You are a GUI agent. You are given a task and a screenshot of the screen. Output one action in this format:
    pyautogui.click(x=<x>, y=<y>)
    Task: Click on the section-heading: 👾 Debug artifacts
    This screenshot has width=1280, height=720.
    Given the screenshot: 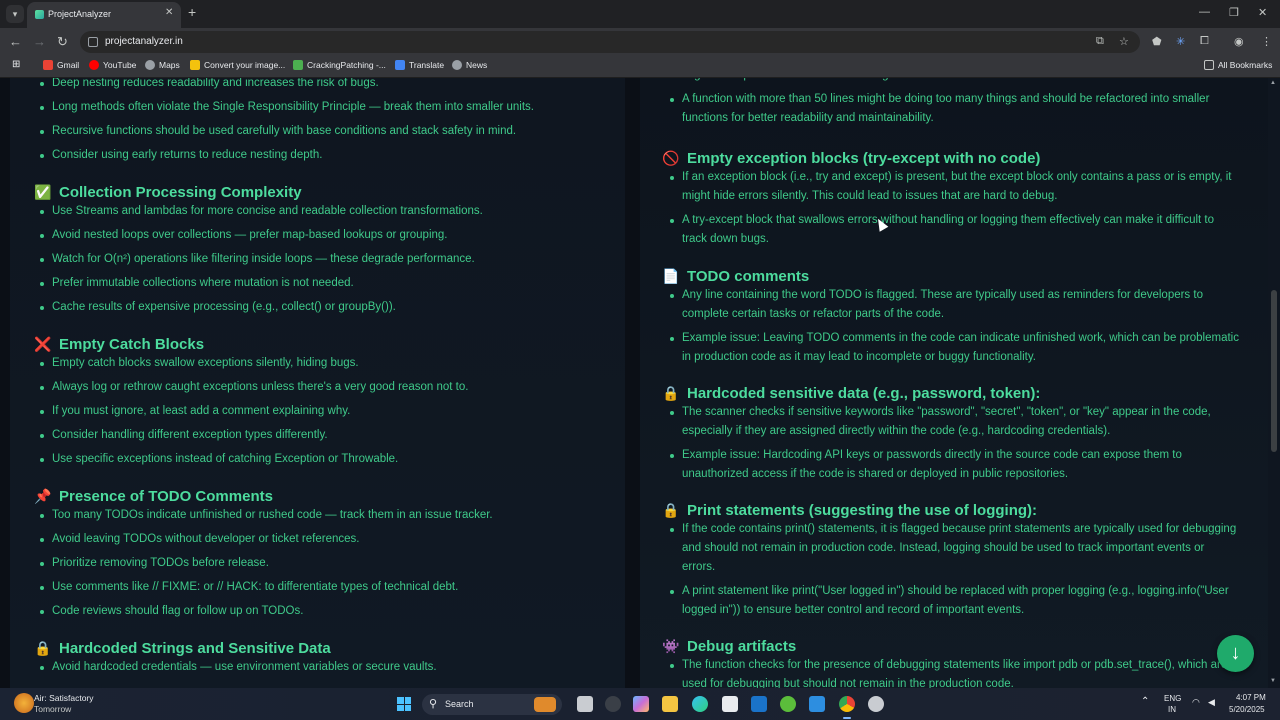 What is the action you would take?
    pyautogui.click(x=954, y=646)
    